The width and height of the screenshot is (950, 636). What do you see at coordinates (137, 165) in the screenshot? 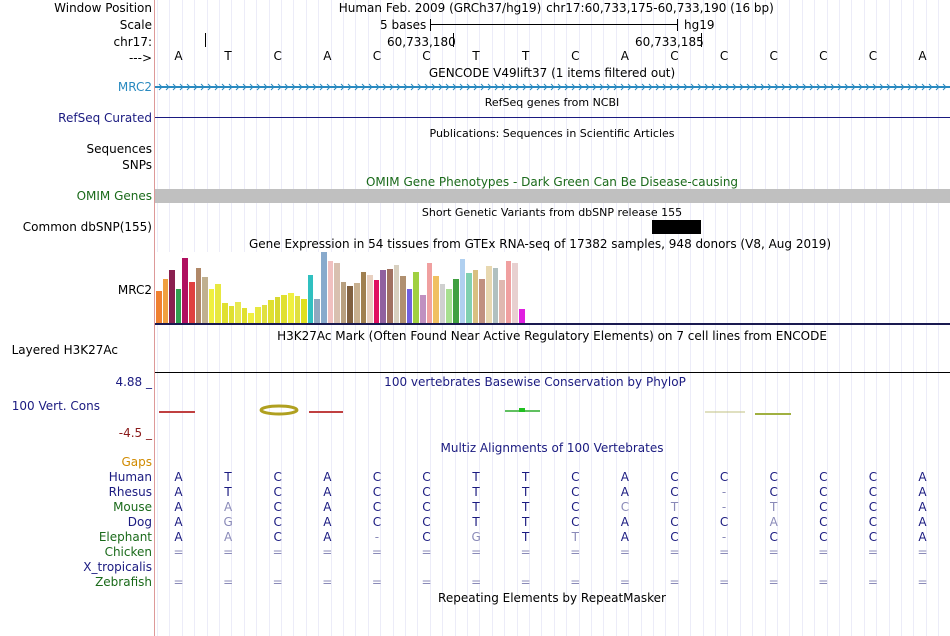
I see `snps-track-label: SNPs` at bounding box center [137, 165].